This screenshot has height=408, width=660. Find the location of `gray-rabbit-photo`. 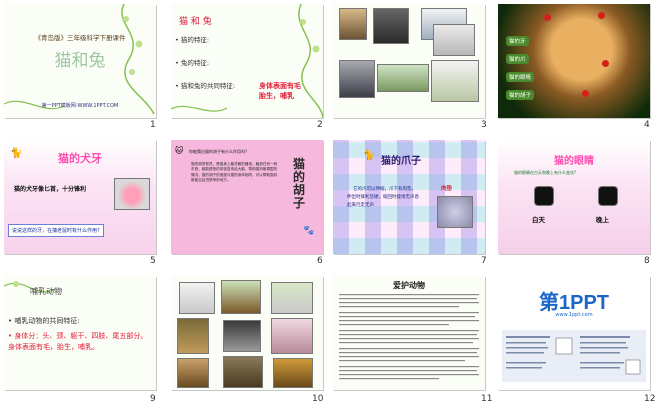

gray-rabbit-photo is located at coordinates (357, 79).